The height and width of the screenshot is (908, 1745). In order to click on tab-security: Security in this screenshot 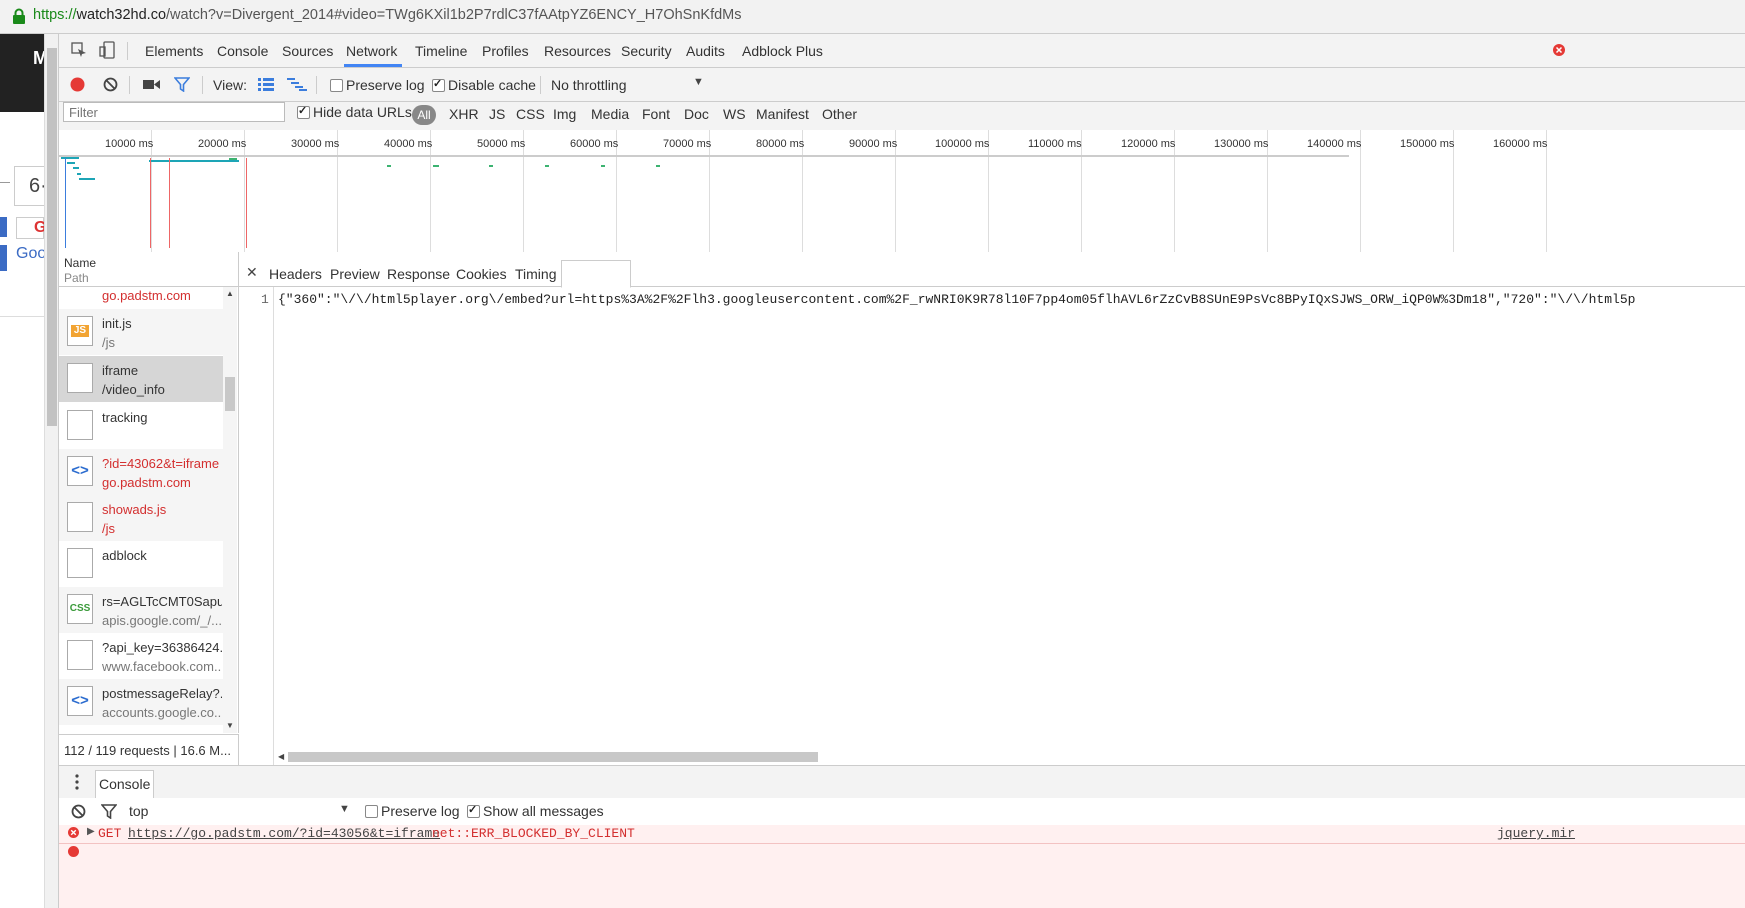, I will do `click(646, 51)`.